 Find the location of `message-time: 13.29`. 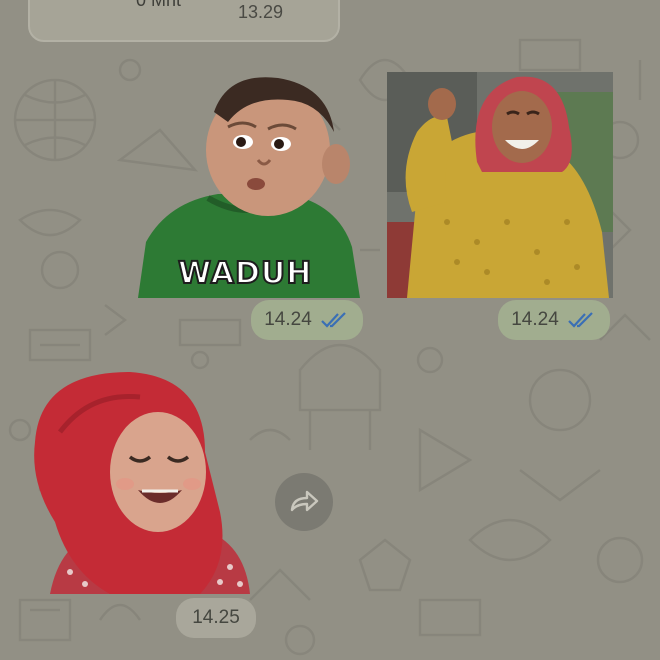

message-time: 13.29 is located at coordinates (261, 12).